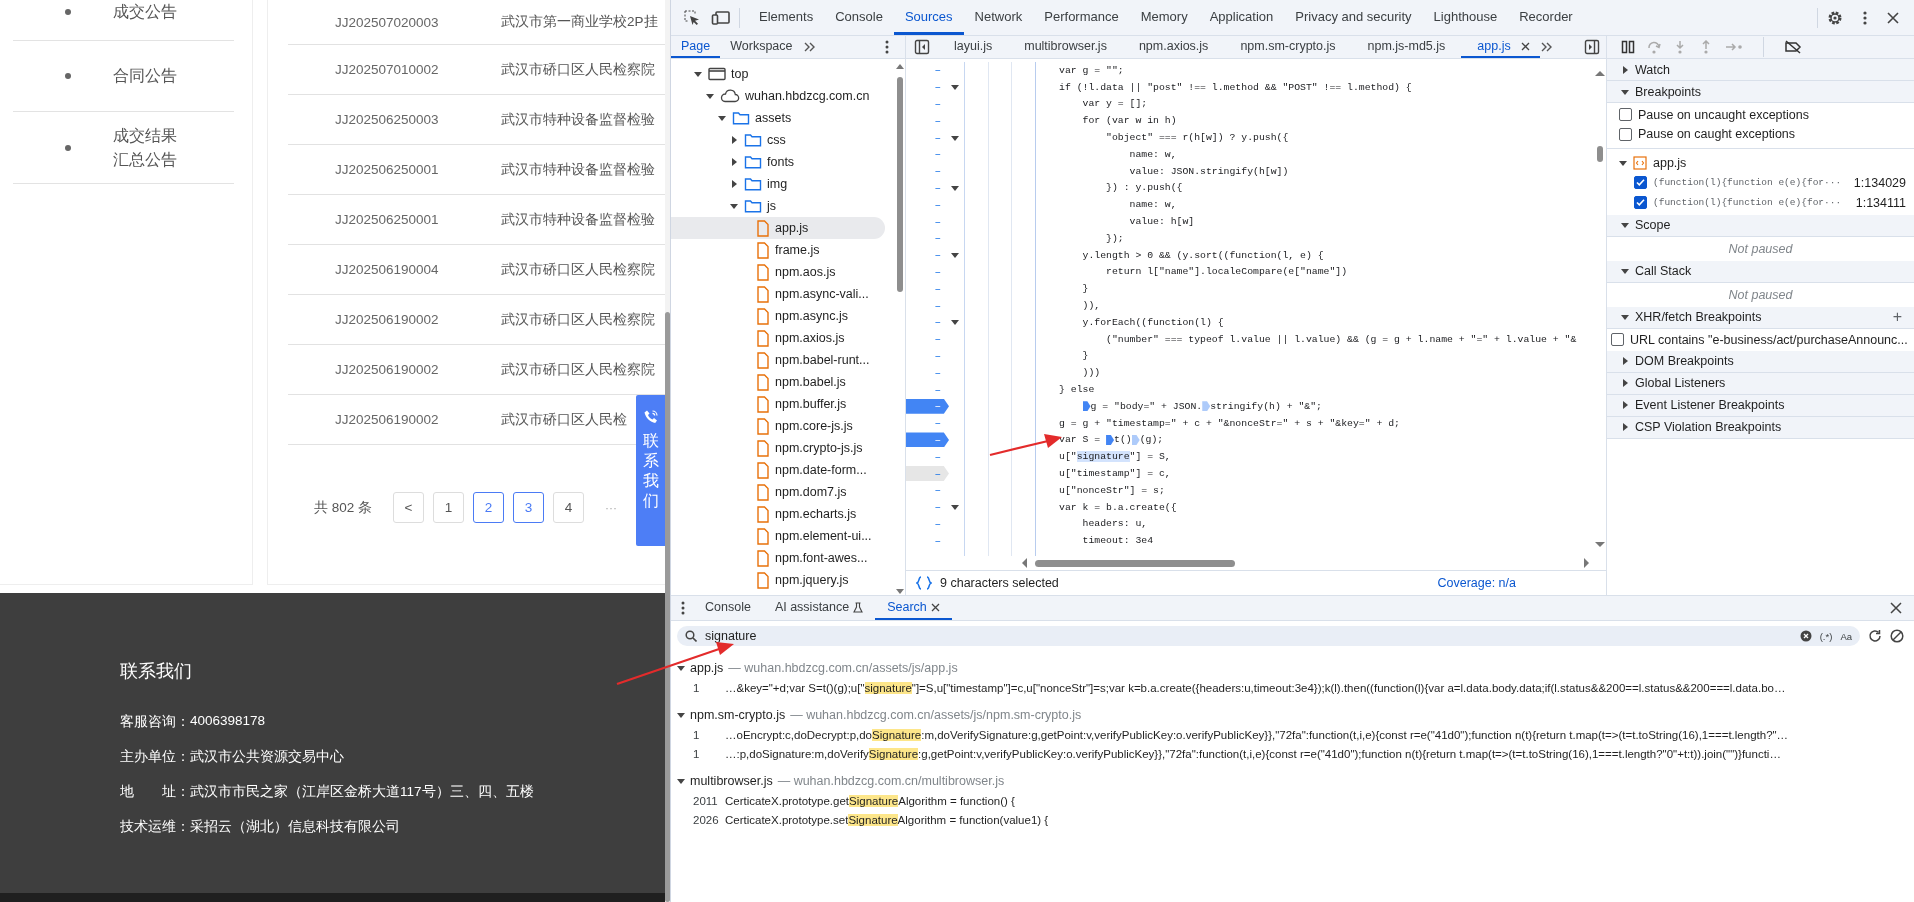 The image size is (1914, 902). What do you see at coordinates (1292, 780) in the screenshot?
I see `result-file-header: multibrowser.js — wuhan.hbdzcg.com.cn/multibrowser.js` at bounding box center [1292, 780].